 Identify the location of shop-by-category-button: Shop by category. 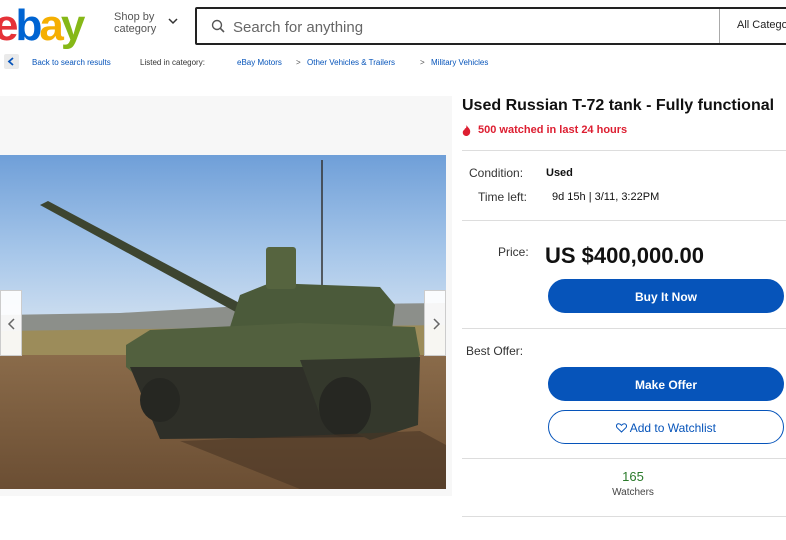
(135, 23).